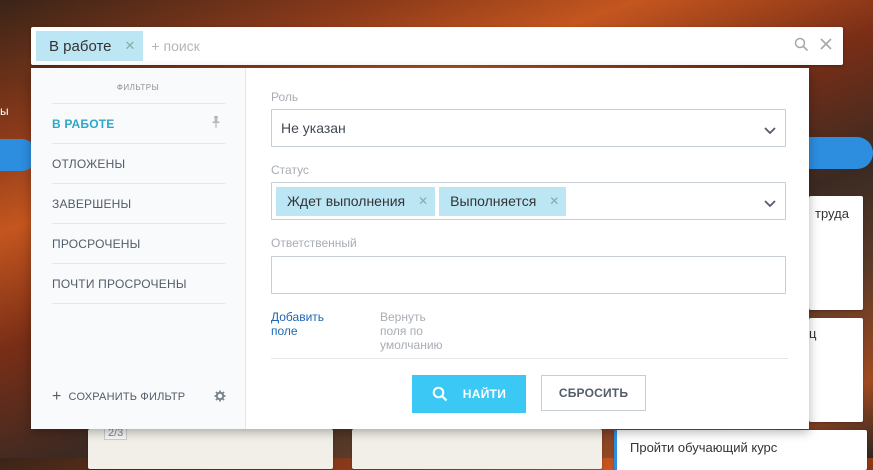 Image resolution: width=873 pixels, height=470 pixels. I want to click on responsible-field, so click(528, 275).